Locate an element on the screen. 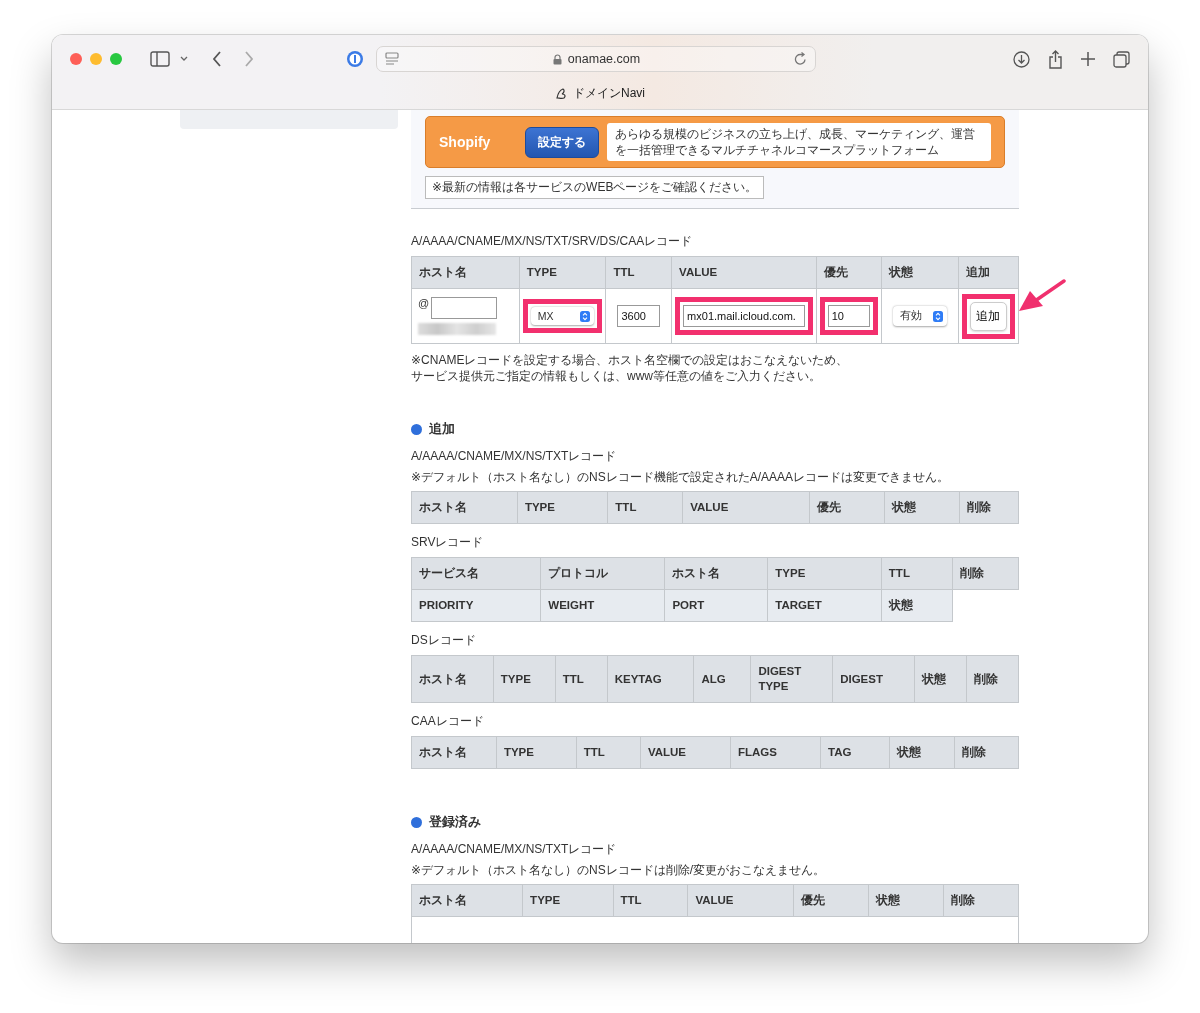  select-field: MX is located at coordinates (562, 316).